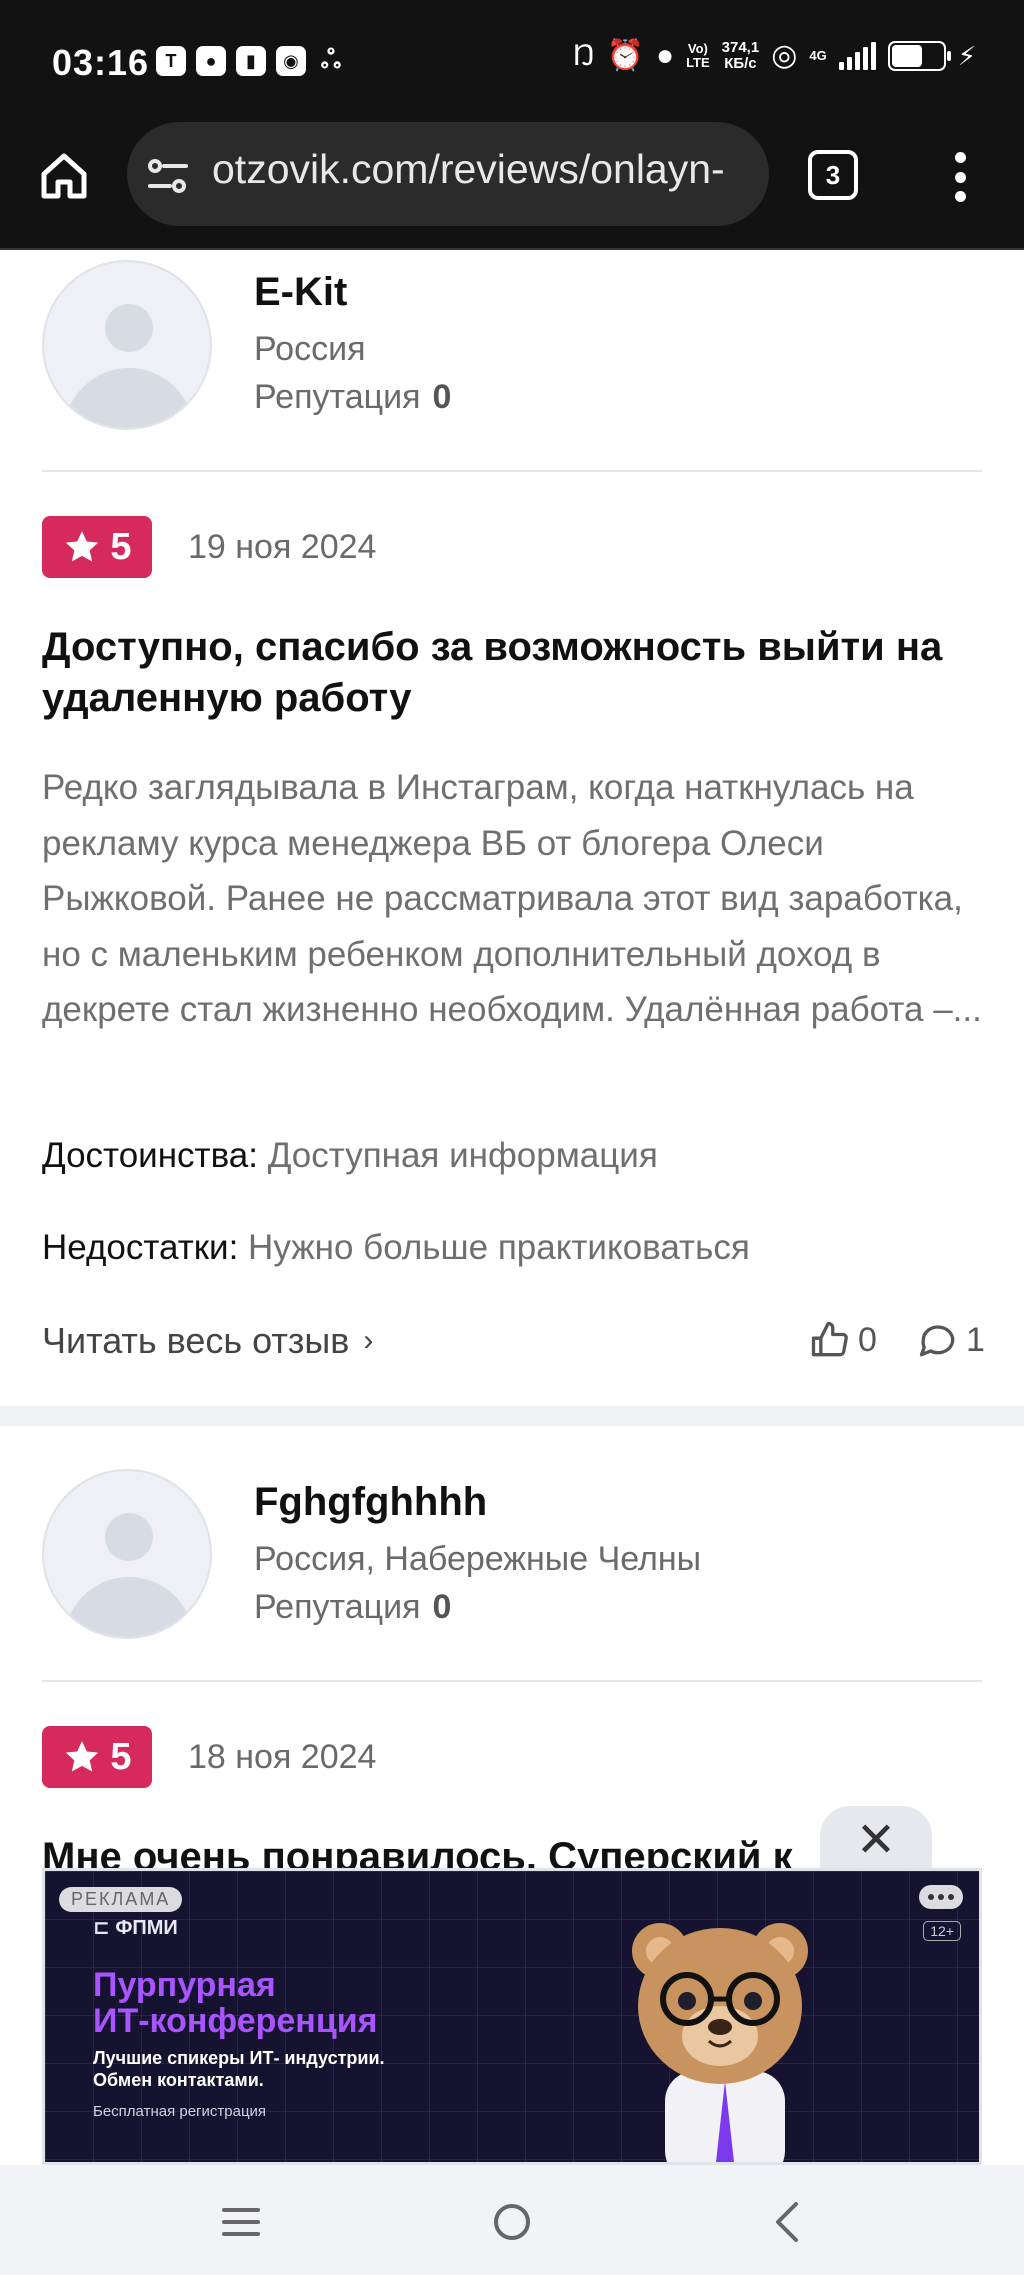 The height and width of the screenshot is (2275, 1024). I want to click on user-name: Fghgfghhhh, so click(370, 1502).